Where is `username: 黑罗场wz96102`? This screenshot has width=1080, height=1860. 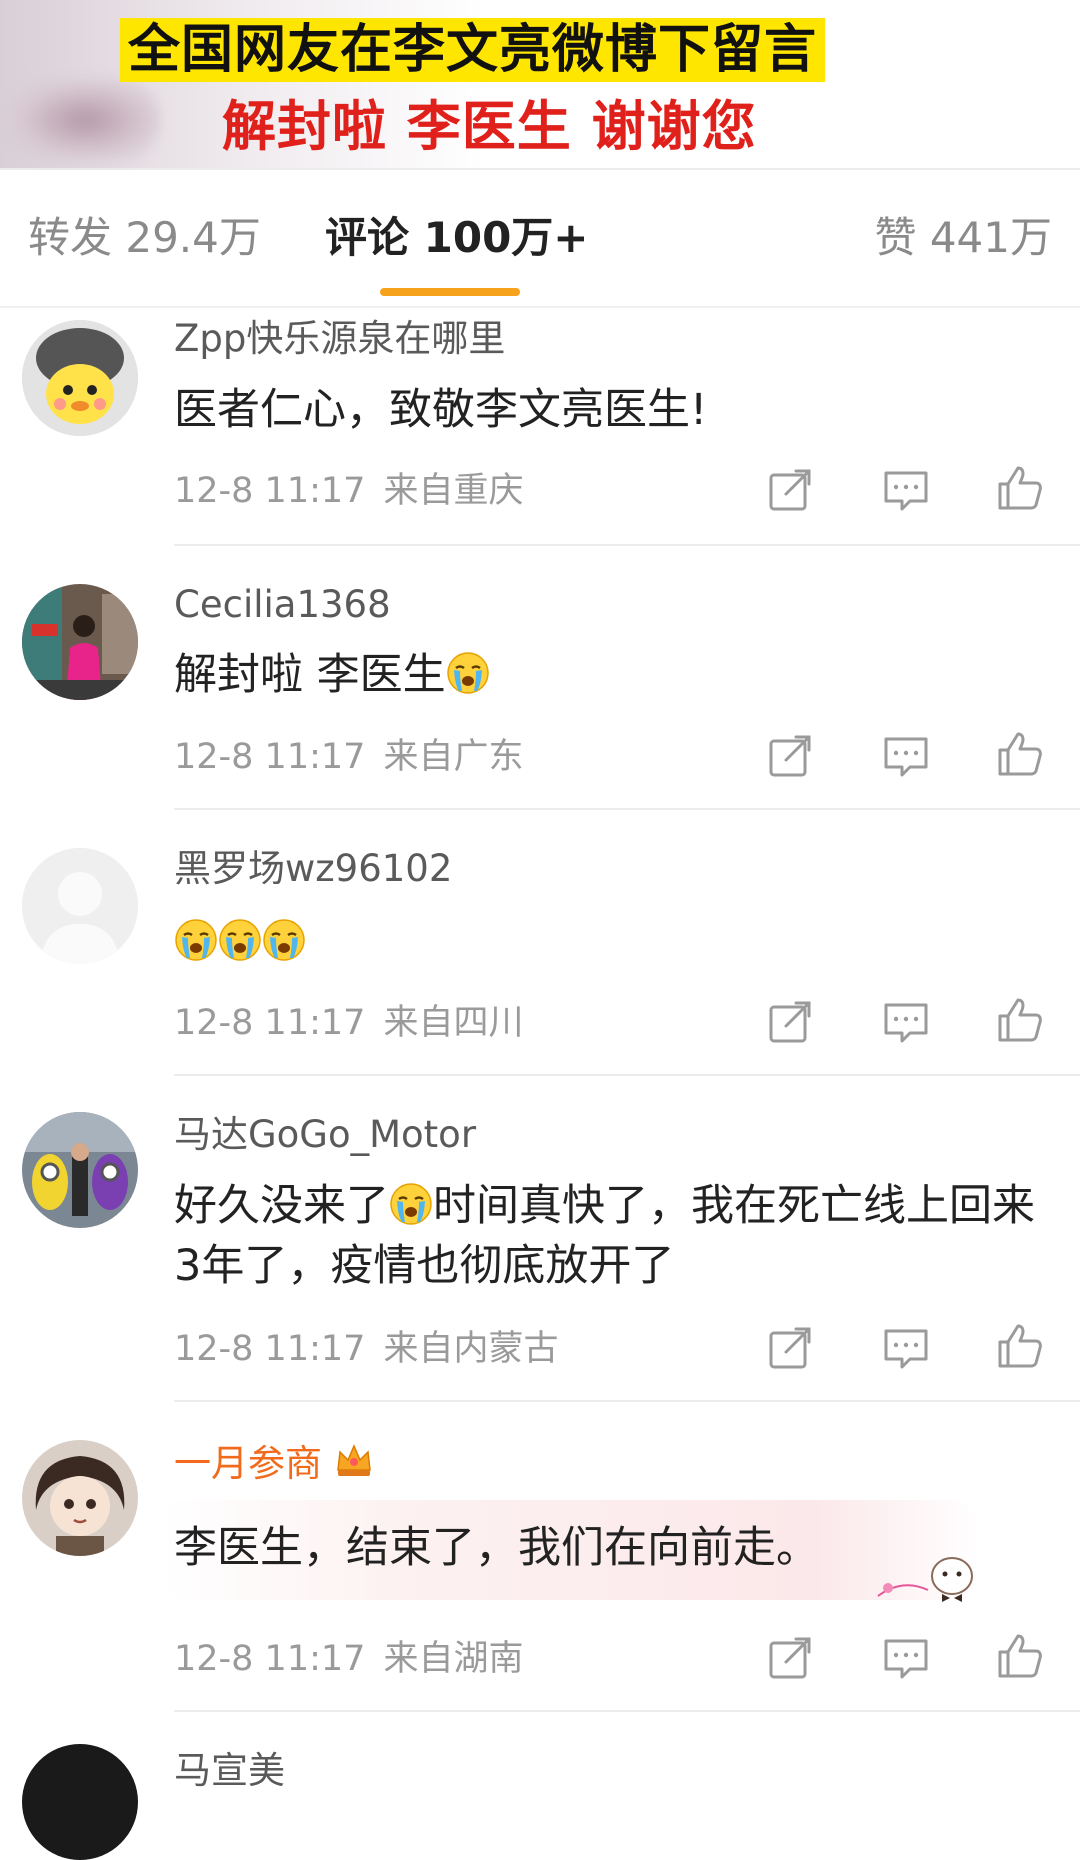 username: 黑罗场wz96102 is located at coordinates (313, 869).